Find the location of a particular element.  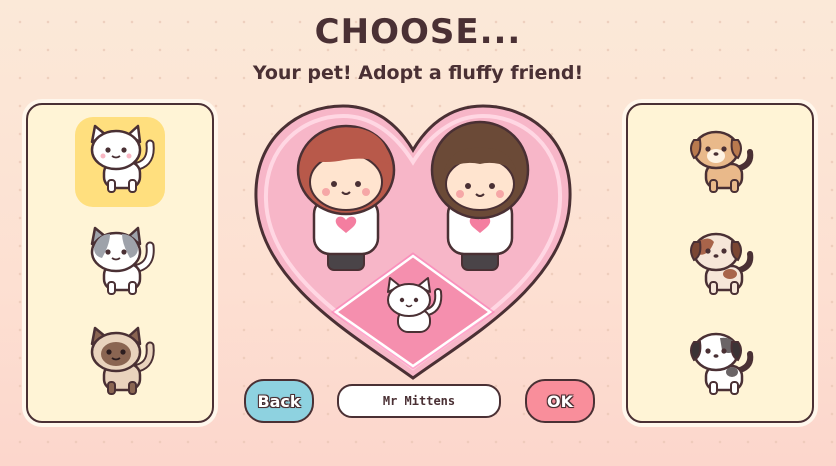

tan-puppy-icon is located at coordinates (722, 161).